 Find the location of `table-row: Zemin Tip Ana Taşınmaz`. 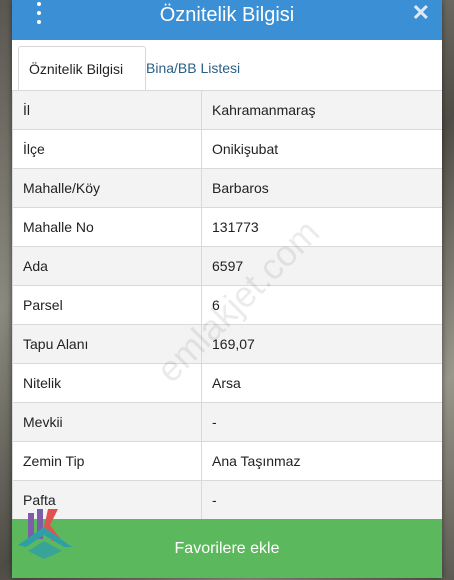

table-row: Zemin Tip Ana Taşınmaz is located at coordinates (227, 461).